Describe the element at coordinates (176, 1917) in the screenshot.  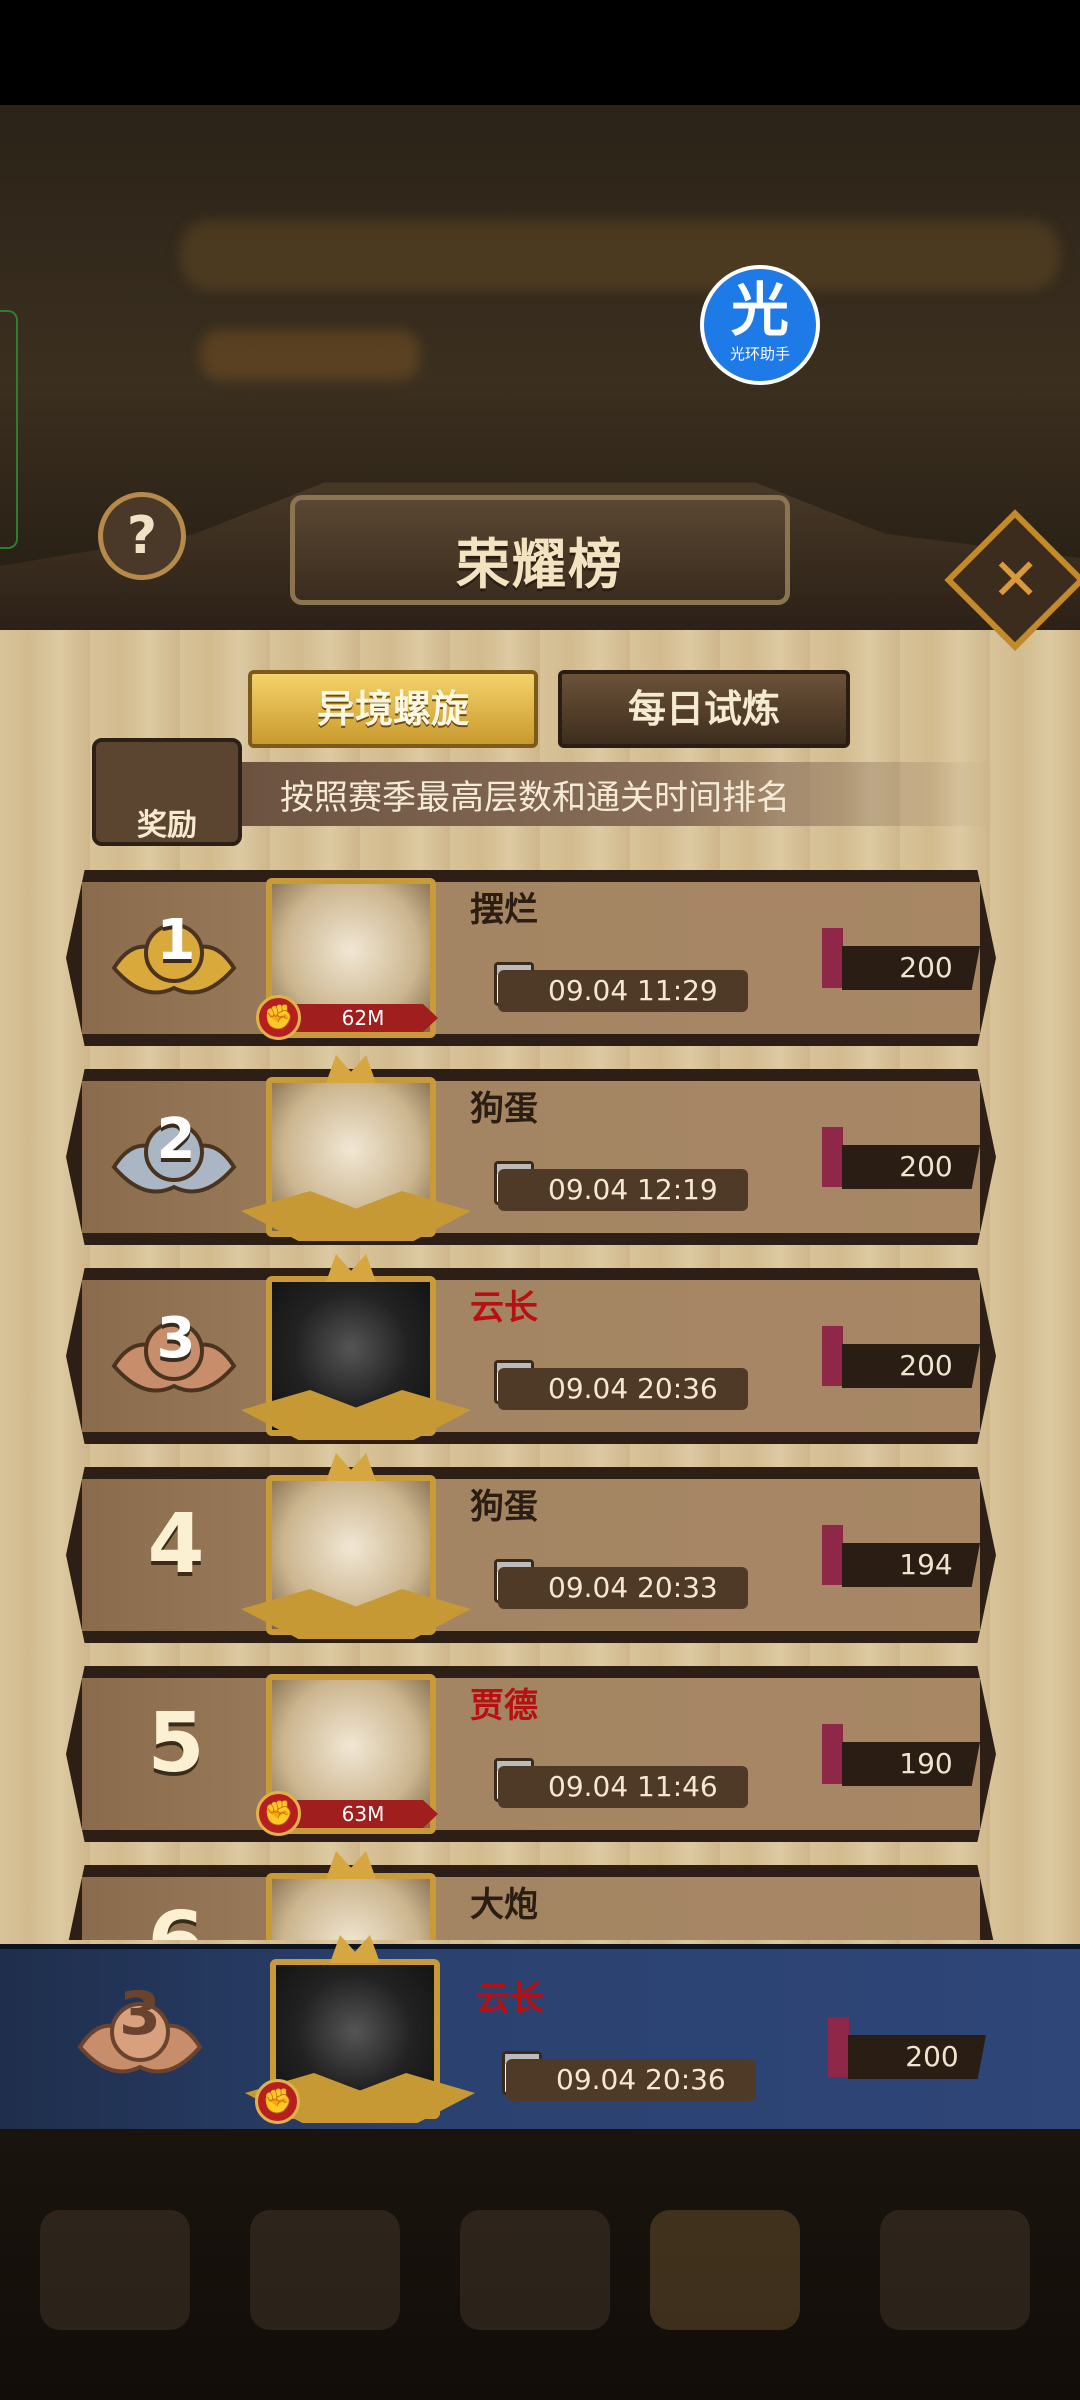
I see `rank-number: 6` at that location.